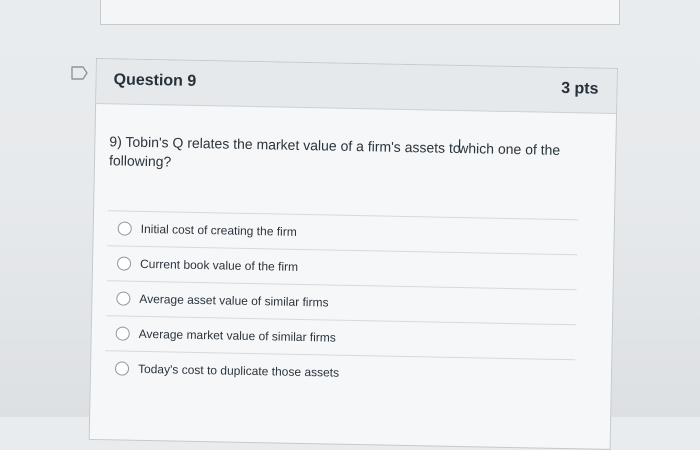 The height and width of the screenshot is (450, 700). I want to click on answer-label: Average market value of similar firms, so click(237, 336).